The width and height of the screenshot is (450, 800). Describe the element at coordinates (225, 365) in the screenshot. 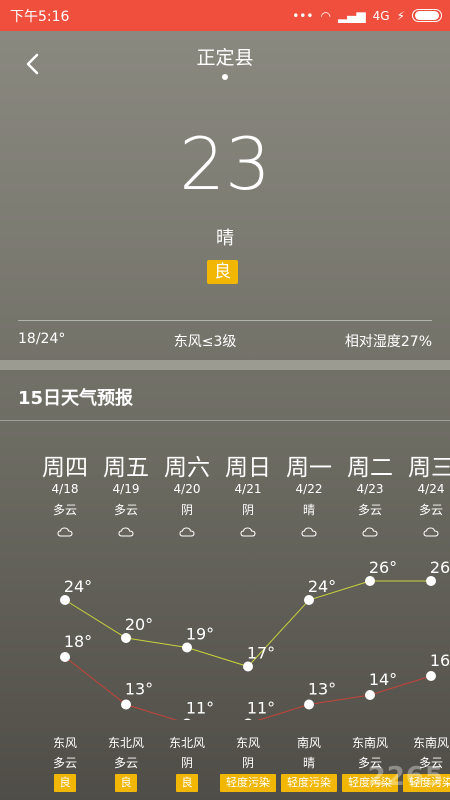

I see `section-separator` at that location.